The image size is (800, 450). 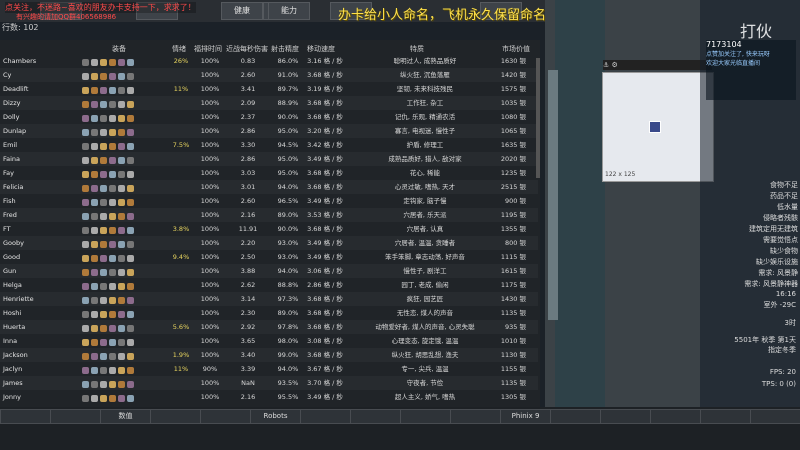 I want to click on col-accuracy: 射击精度, so click(x=285, y=49).